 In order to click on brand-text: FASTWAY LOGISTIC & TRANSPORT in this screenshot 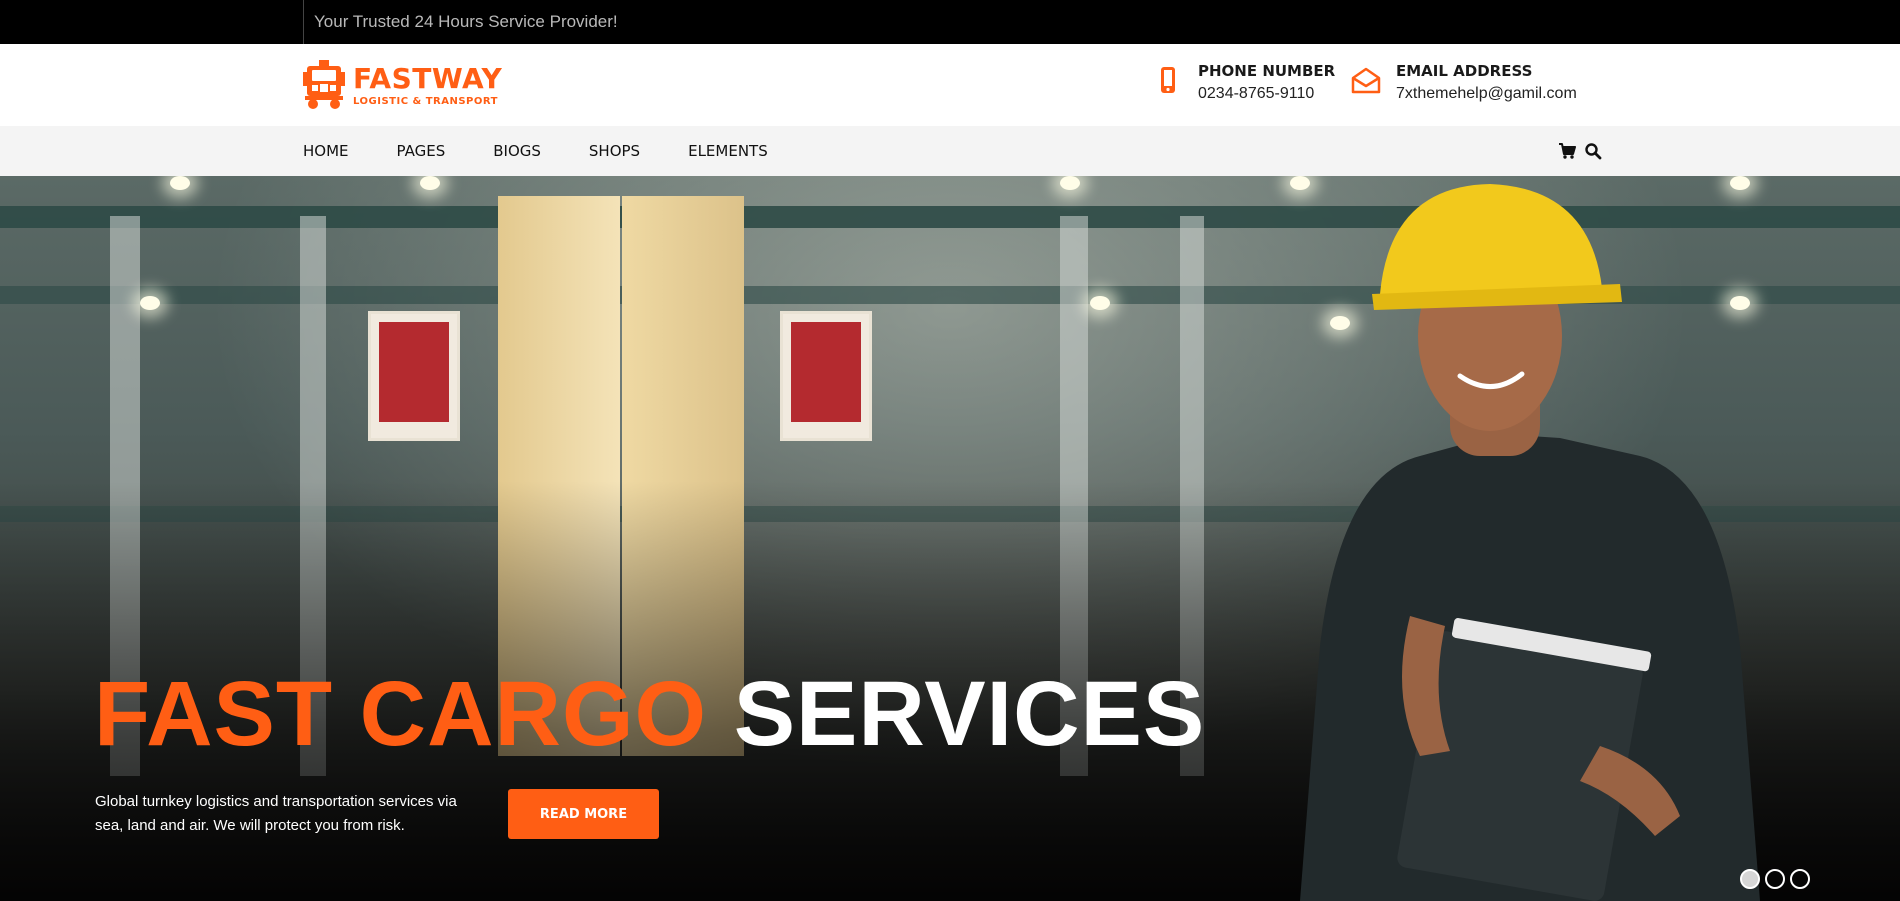, I will do `click(428, 84)`.